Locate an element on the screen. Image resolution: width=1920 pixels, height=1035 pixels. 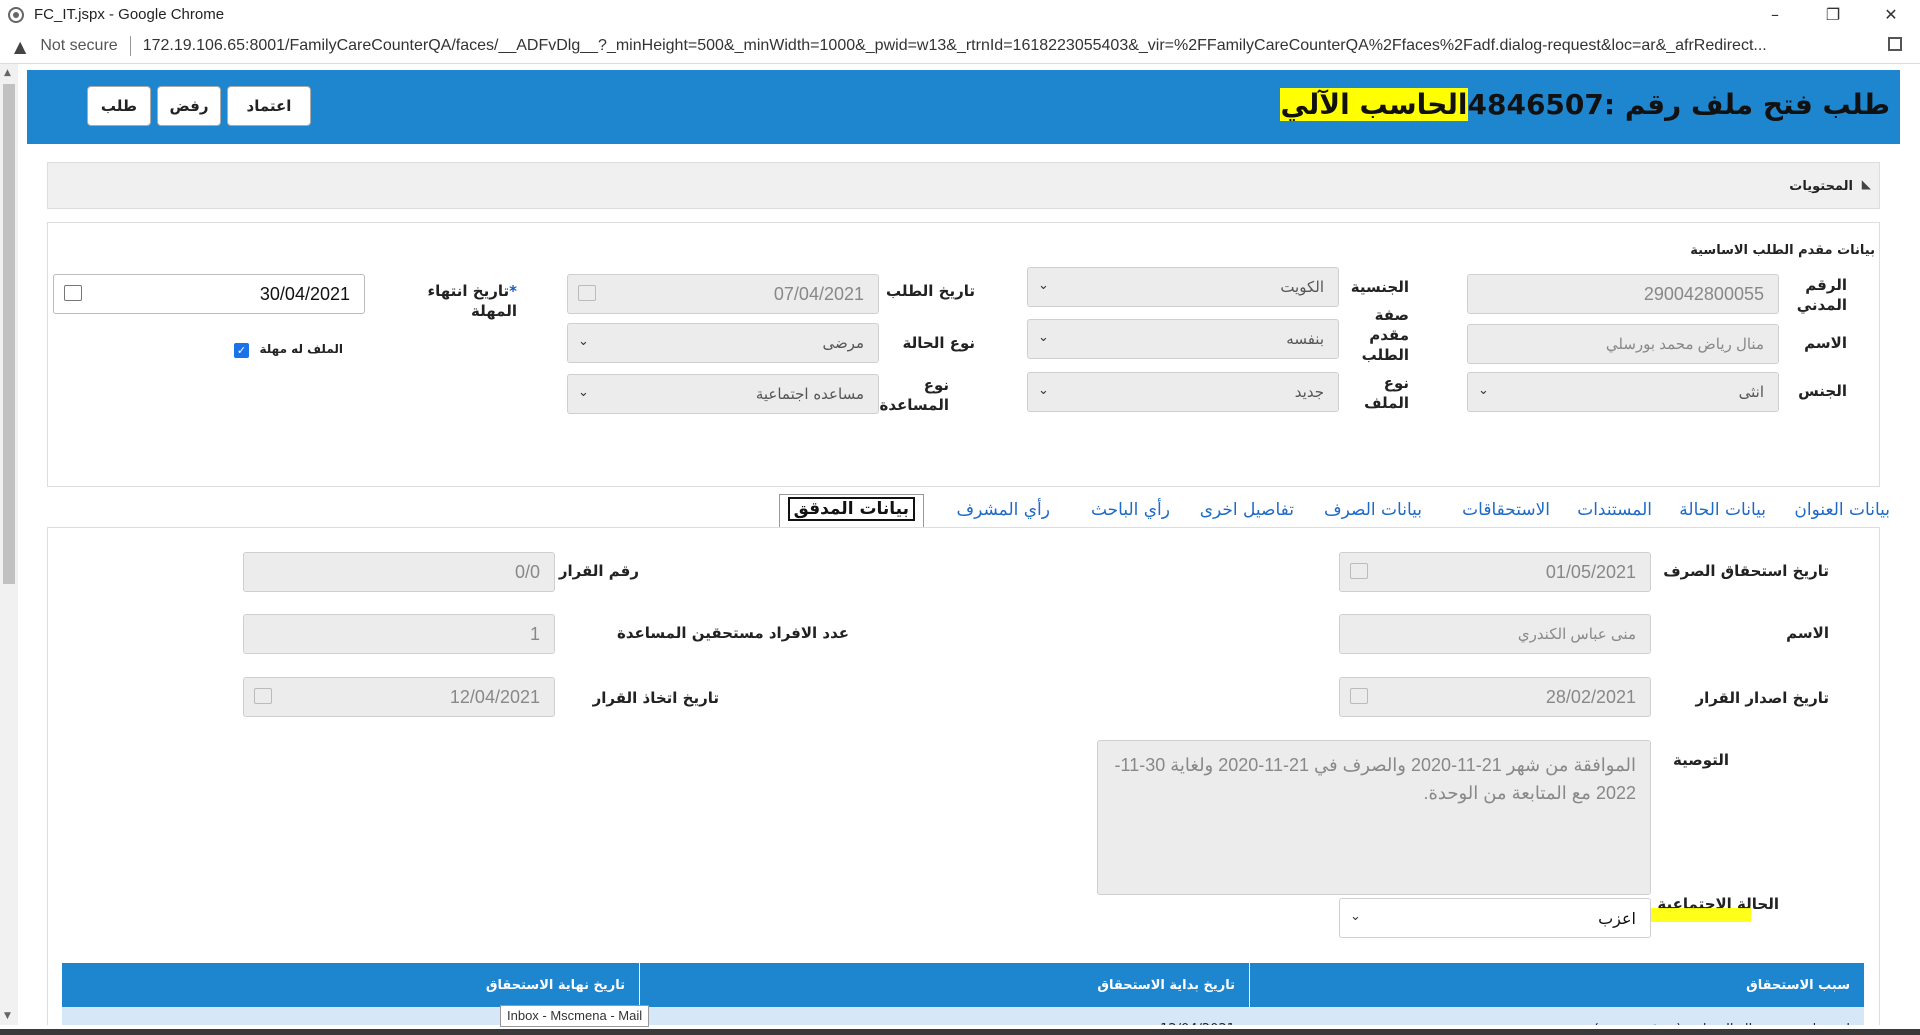
scroll-up-icon: ▲ is located at coordinates (7, 73).